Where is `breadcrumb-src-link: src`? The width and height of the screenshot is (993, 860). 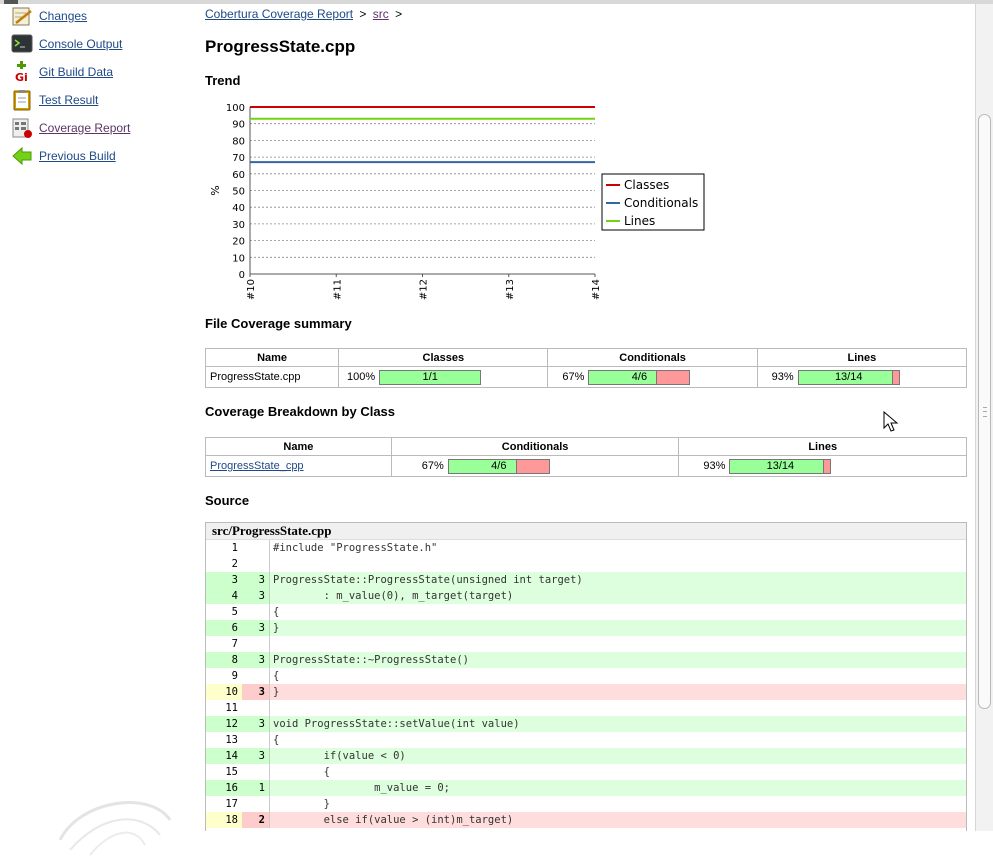
breadcrumb-src-link: src is located at coordinates (381, 14).